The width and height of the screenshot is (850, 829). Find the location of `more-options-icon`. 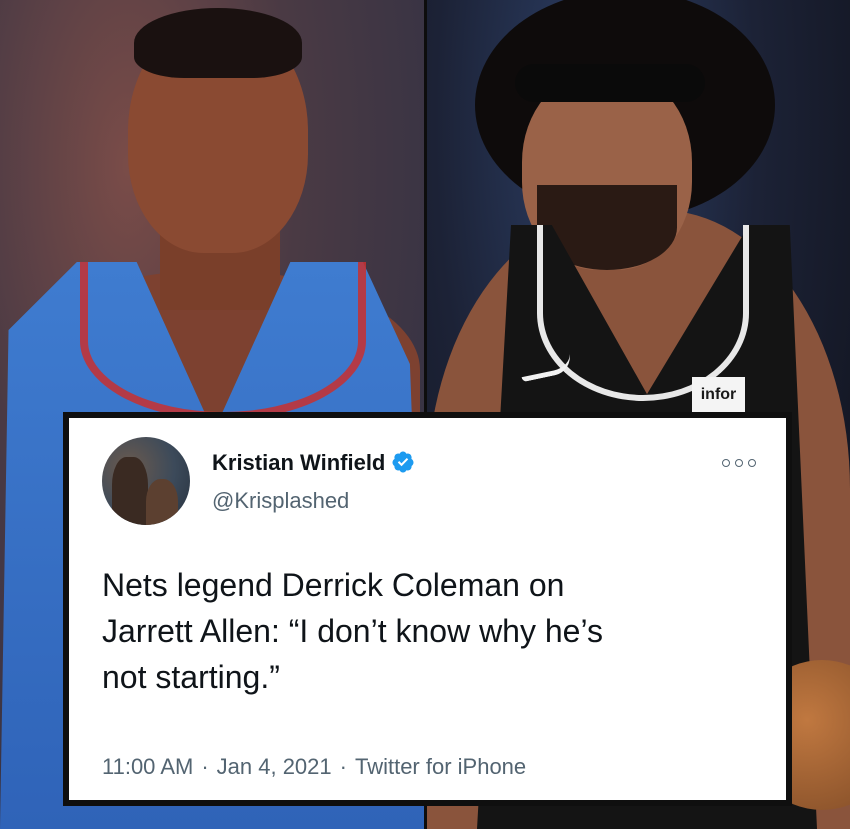

more-options-icon is located at coordinates (739, 463).